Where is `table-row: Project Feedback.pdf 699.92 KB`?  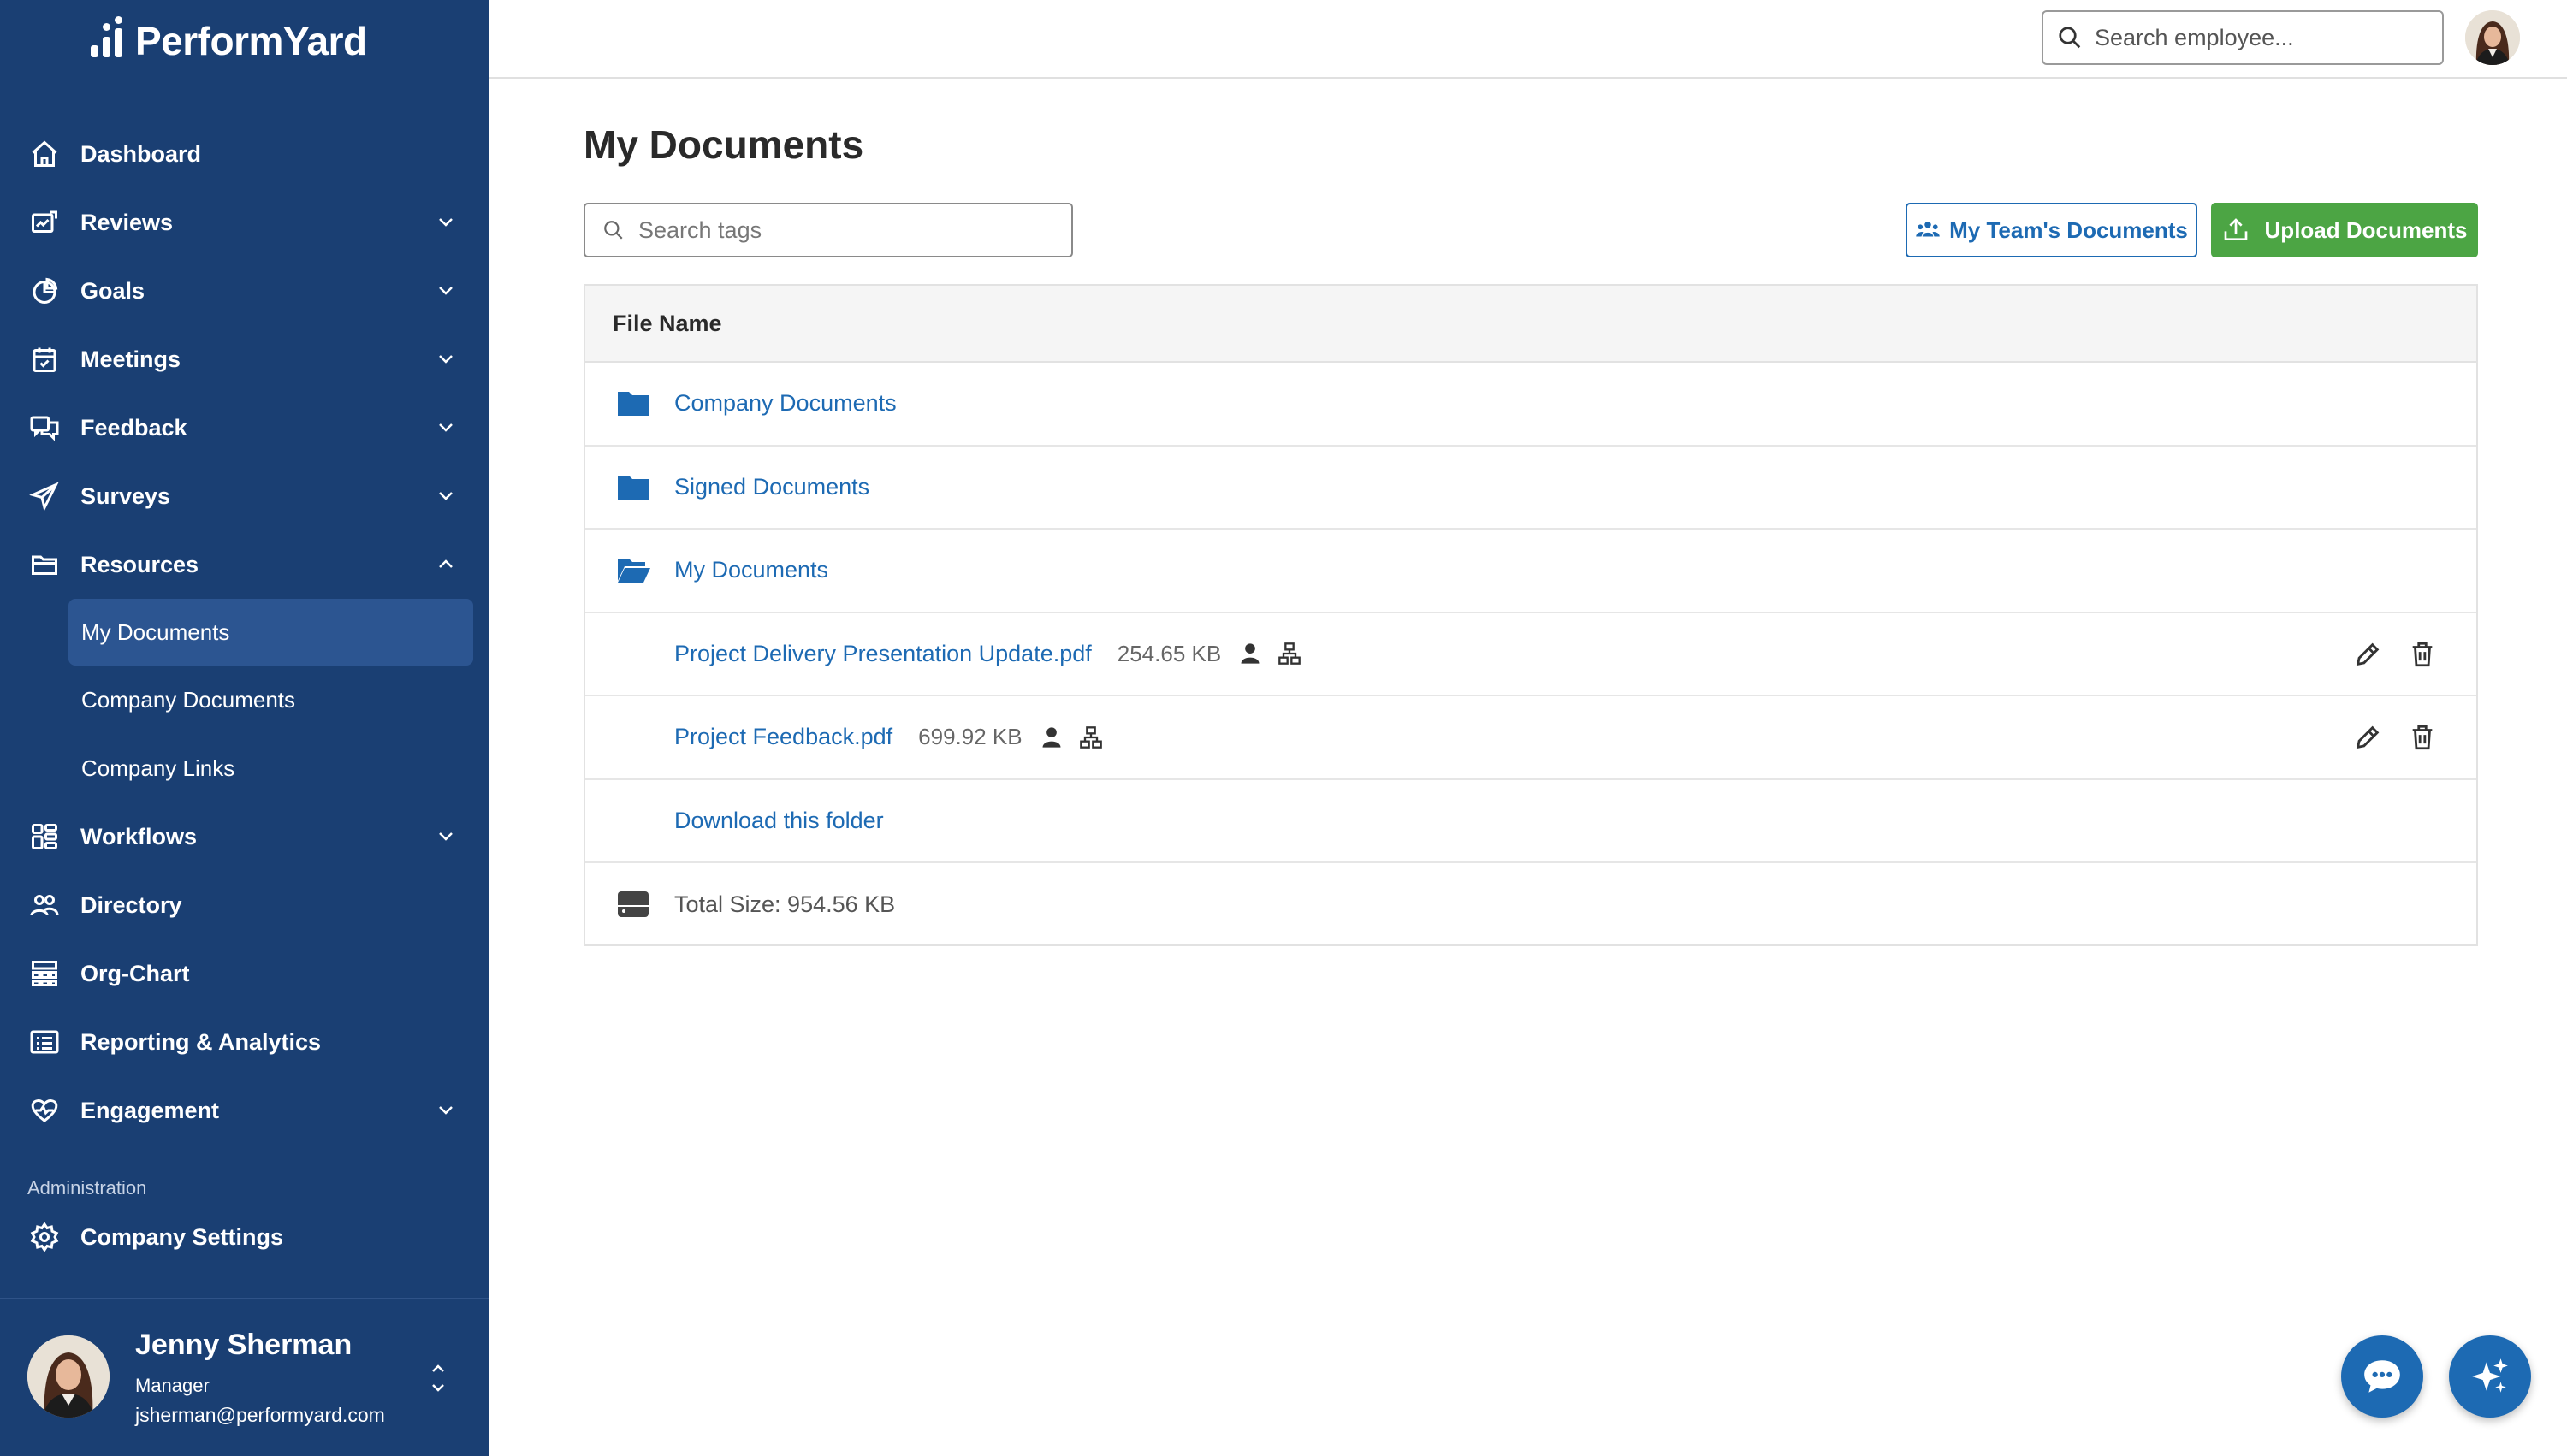 table-row: Project Feedback.pdf 699.92 KB is located at coordinates (1530, 738).